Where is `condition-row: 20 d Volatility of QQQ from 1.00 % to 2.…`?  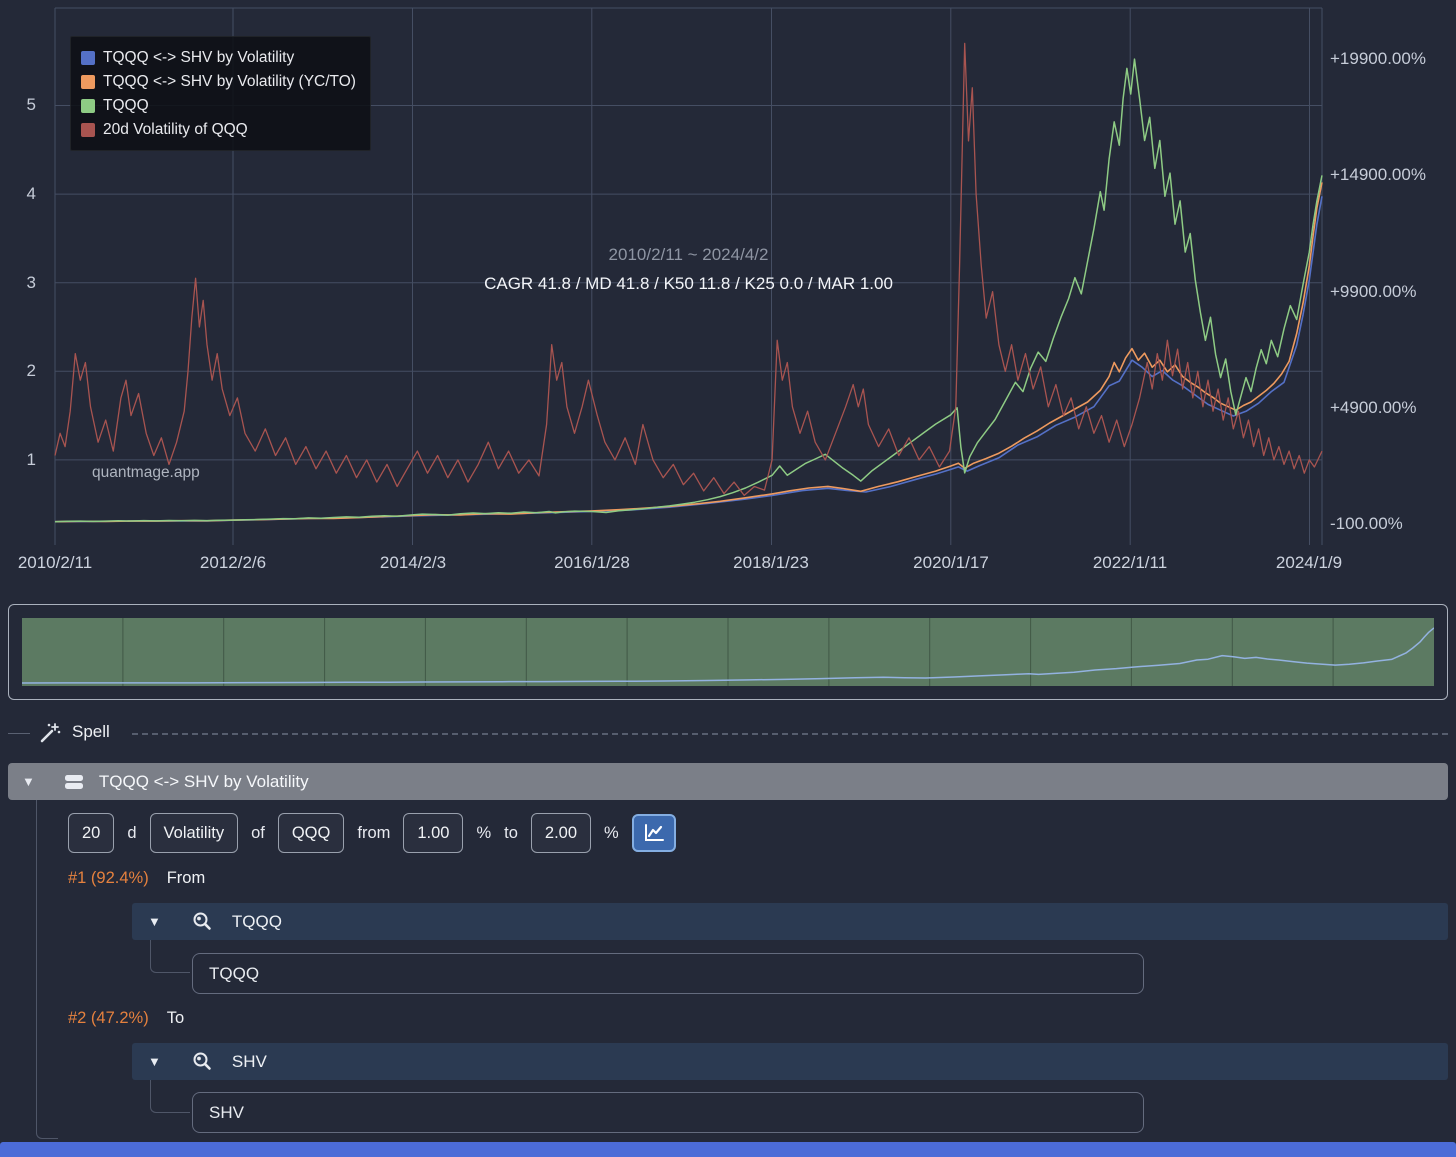
condition-row: 20 d Volatility of QQQ from 1.00 % to 2.… is located at coordinates (372, 833).